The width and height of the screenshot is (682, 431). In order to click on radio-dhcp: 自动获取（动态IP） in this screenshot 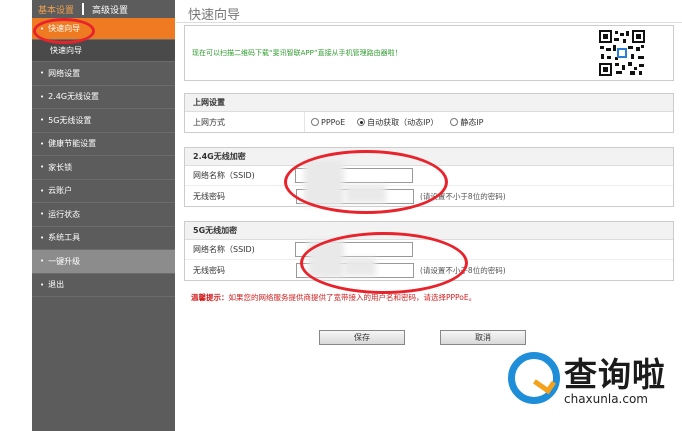, I will do `click(397, 122)`.